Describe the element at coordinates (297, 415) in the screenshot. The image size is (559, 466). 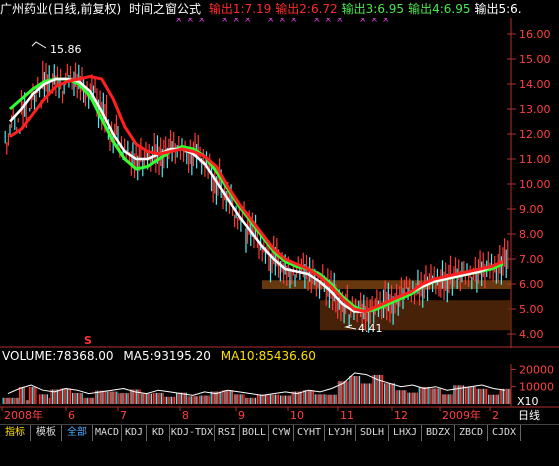
I see `date-tick-label: 10` at that location.